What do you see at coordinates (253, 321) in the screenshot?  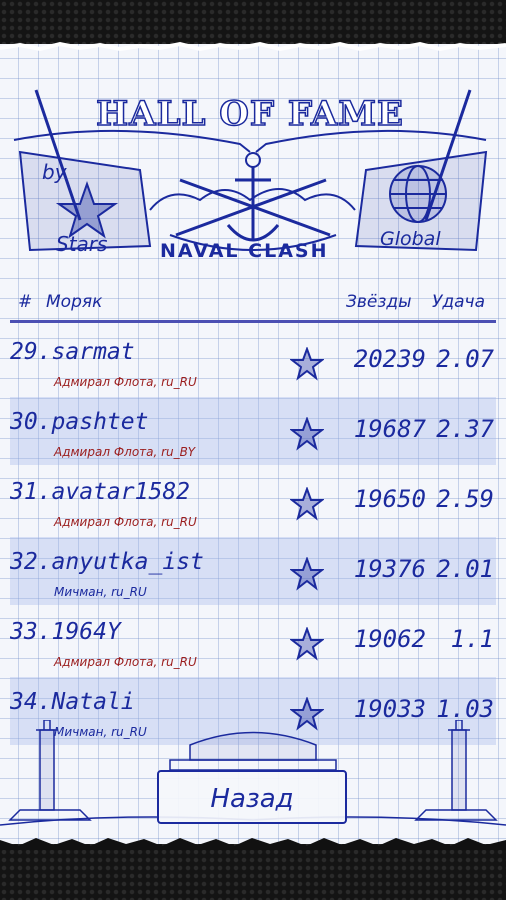 I see `header-divider` at bounding box center [253, 321].